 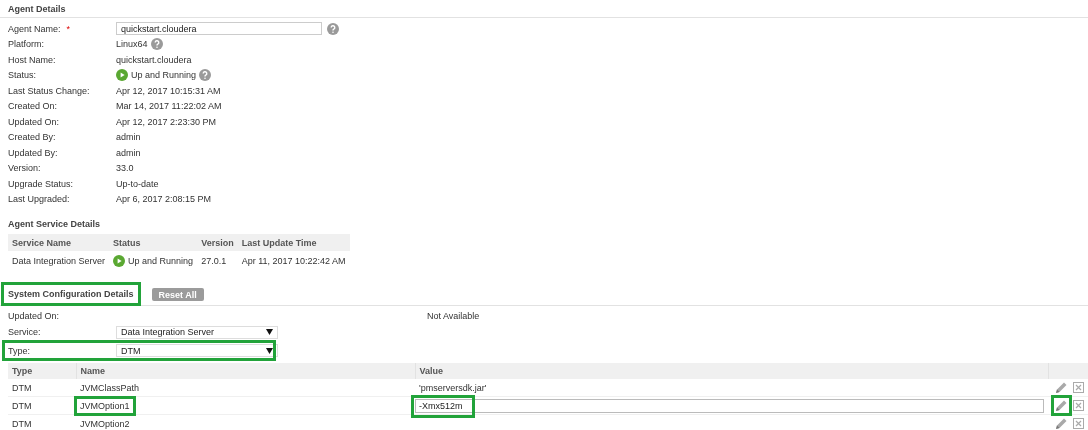 I want to click on field-label: Last Status Change:, so click(x=49, y=90).